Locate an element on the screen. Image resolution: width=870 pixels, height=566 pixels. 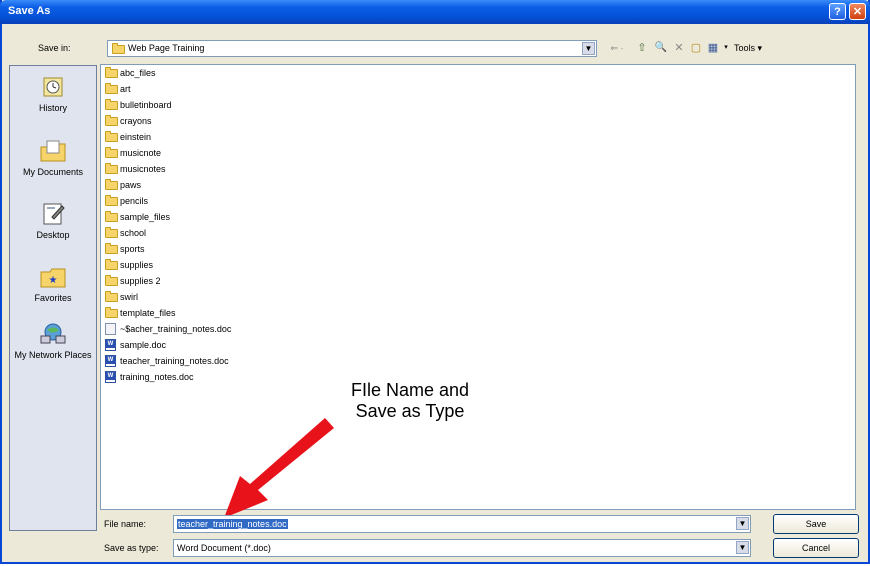
file-name-field: teacher_training_notes.doc ▼ is located at coordinates (462, 524).